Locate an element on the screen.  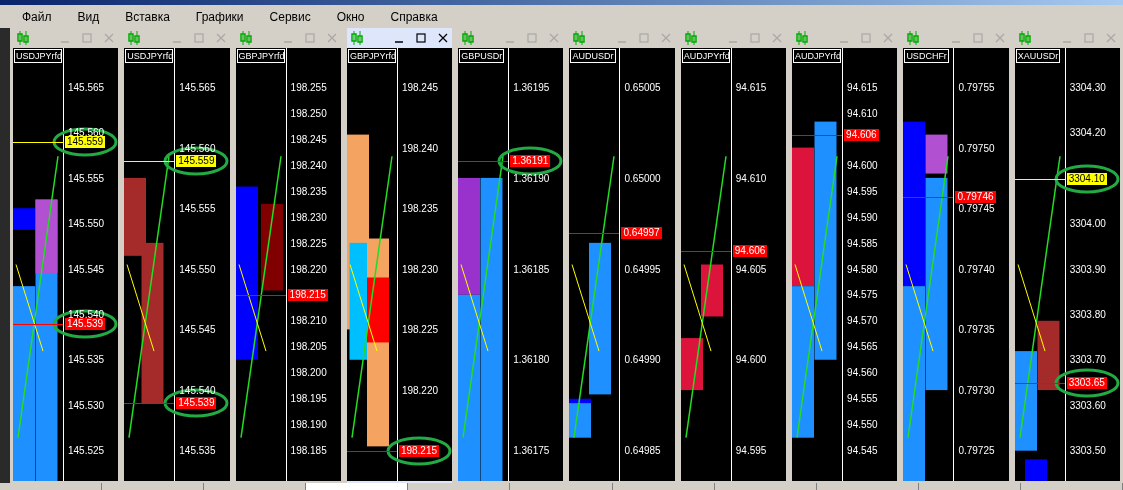
price-tick: 3303.50 is located at coordinates (1087, 451).